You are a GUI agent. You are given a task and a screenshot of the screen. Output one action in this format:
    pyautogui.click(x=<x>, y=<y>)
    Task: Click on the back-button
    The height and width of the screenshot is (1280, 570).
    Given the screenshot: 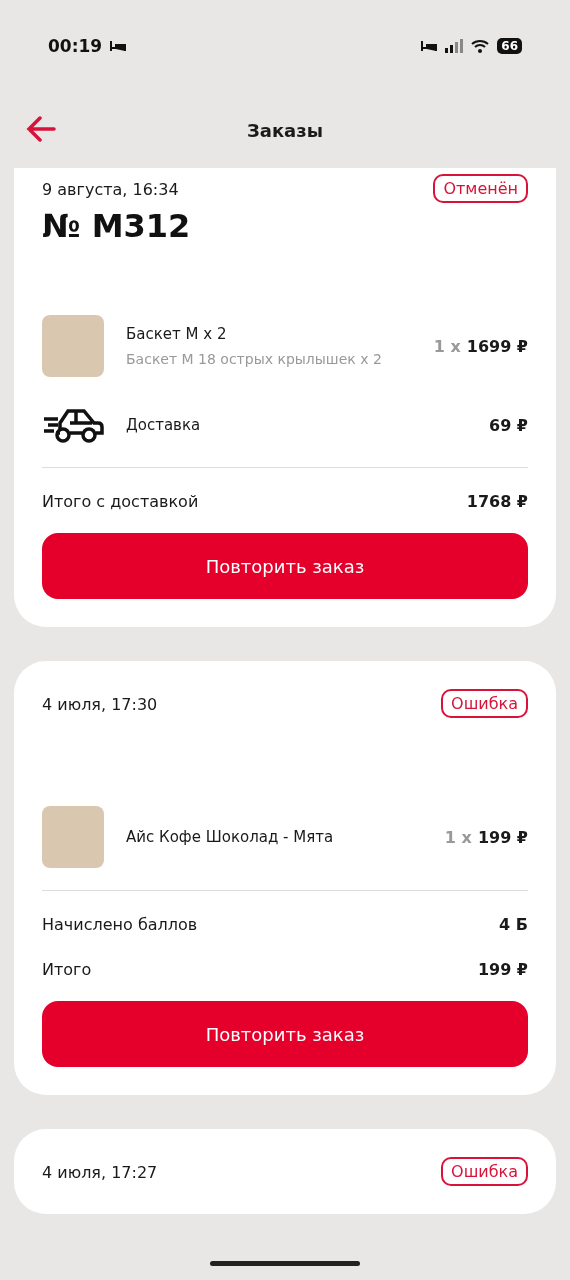 What is the action you would take?
    pyautogui.click(x=41, y=129)
    